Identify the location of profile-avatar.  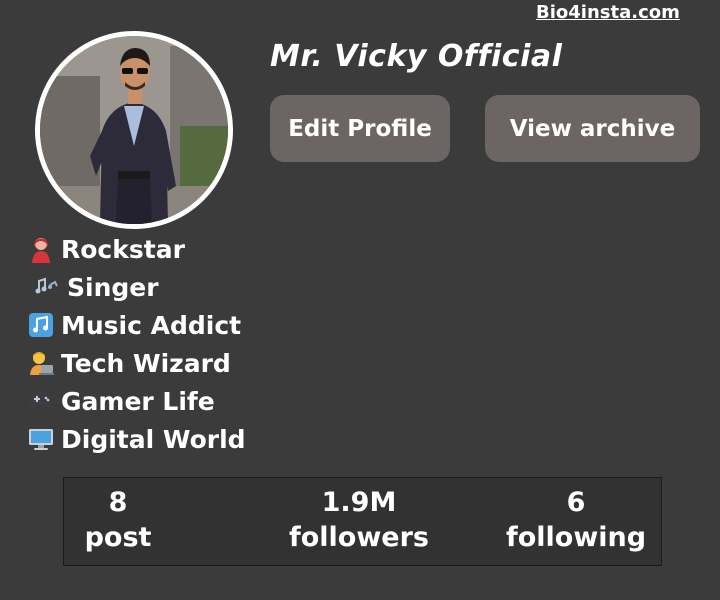
(134, 130).